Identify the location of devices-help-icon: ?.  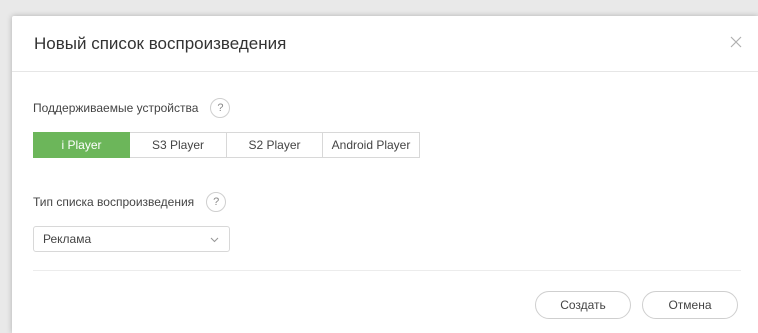
(220, 108).